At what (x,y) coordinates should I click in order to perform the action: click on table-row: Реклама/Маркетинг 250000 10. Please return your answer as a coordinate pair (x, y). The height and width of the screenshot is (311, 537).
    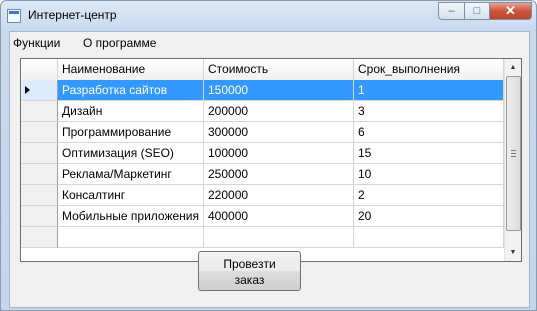
    Looking at the image, I should click on (262, 174).